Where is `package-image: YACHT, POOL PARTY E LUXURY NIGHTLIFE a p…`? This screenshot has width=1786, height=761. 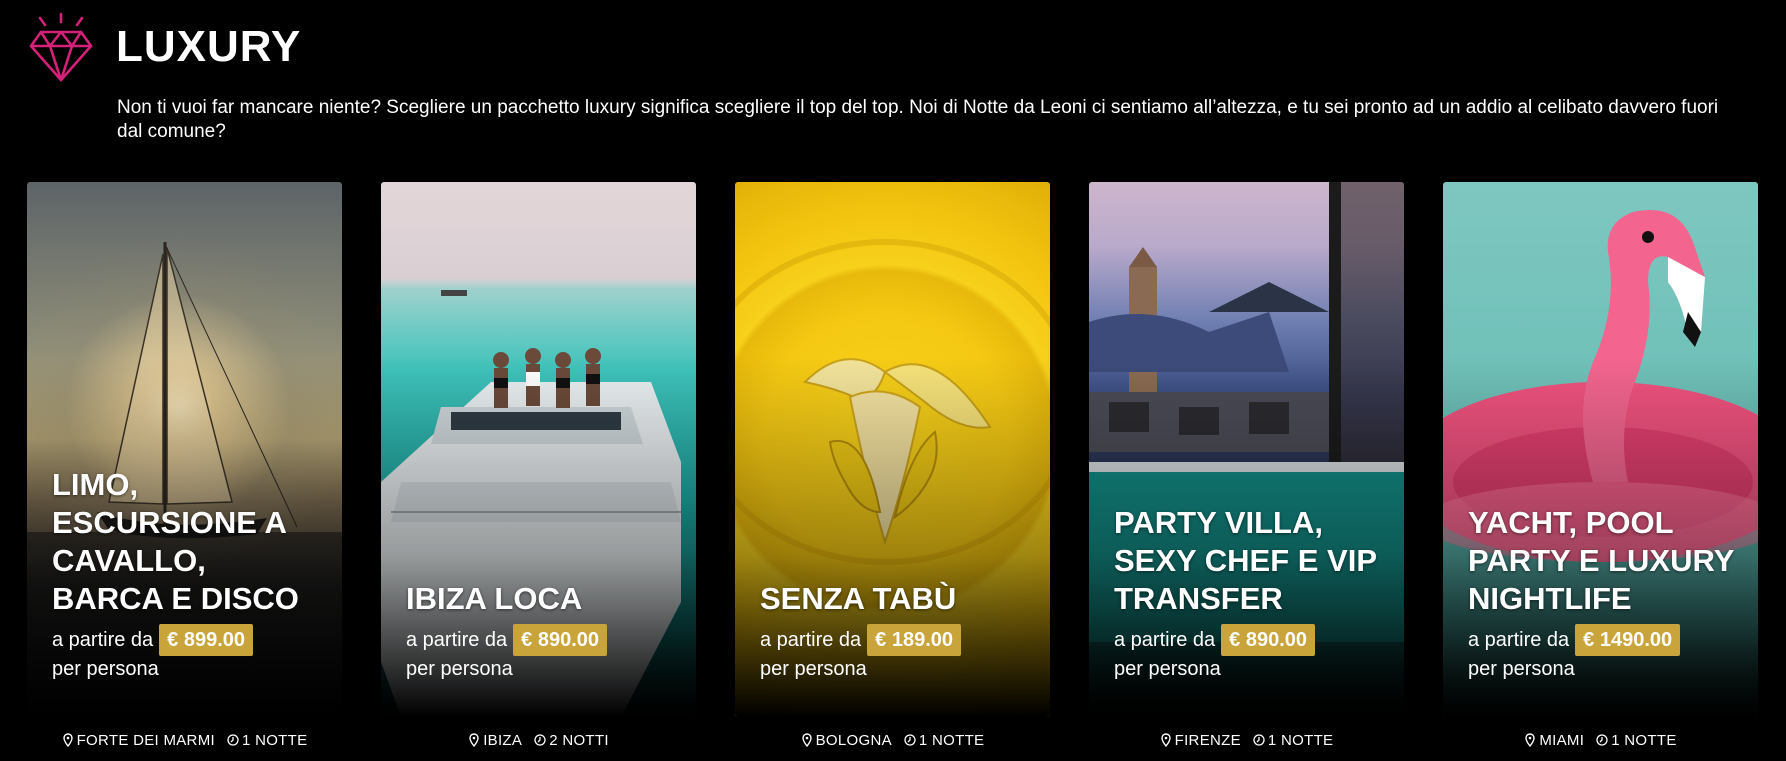 package-image: YACHT, POOL PARTY E LUXURY NIGHTLIFE a p… is located at coordinates (1600, 449).